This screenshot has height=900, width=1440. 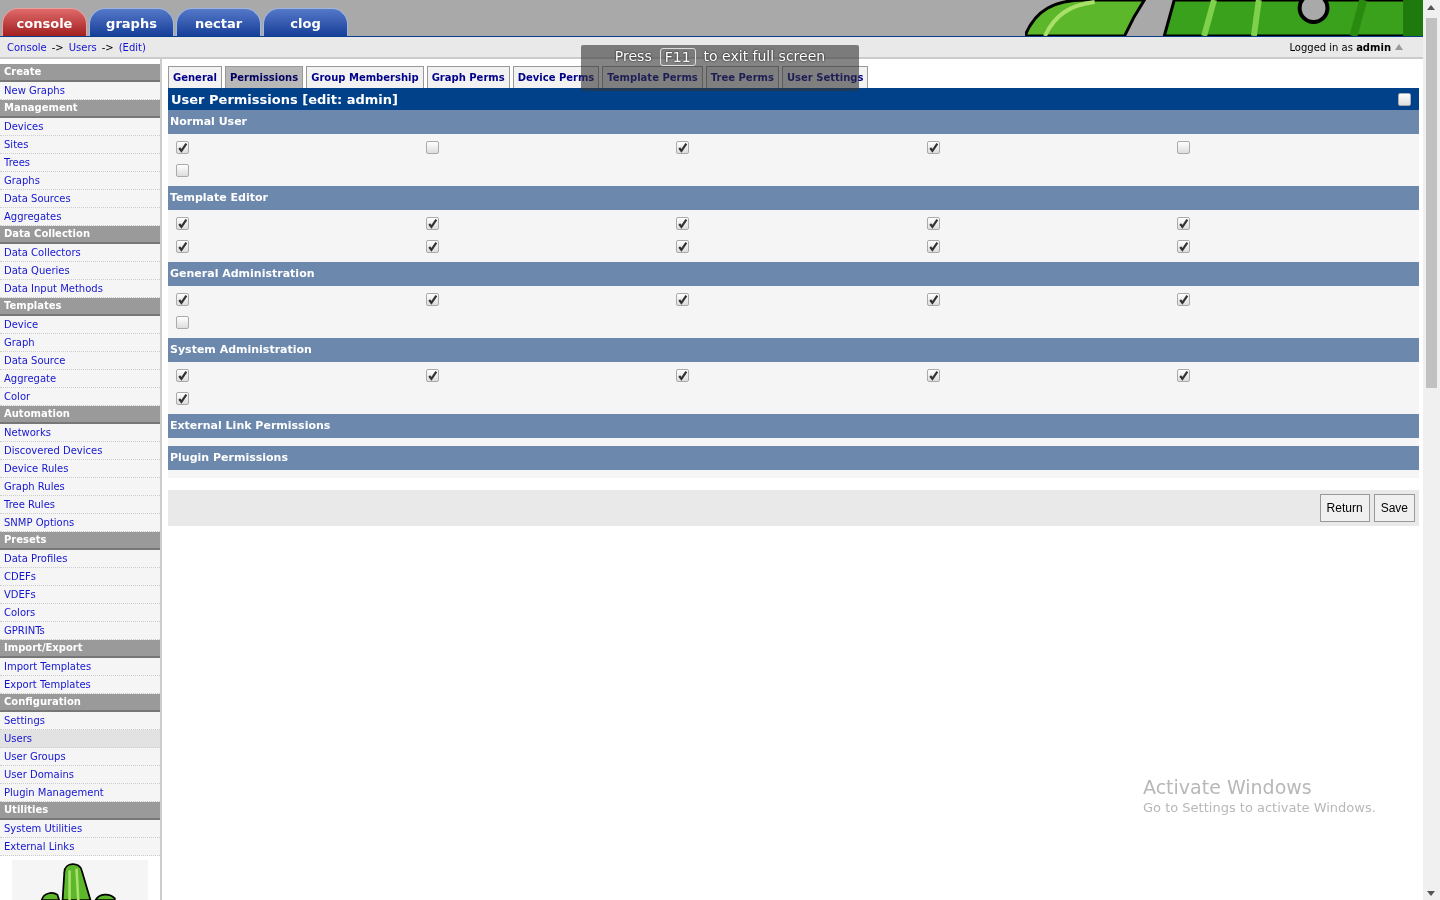 I want to click on sidebar-header: Configuration, so click(x=80, y=703).